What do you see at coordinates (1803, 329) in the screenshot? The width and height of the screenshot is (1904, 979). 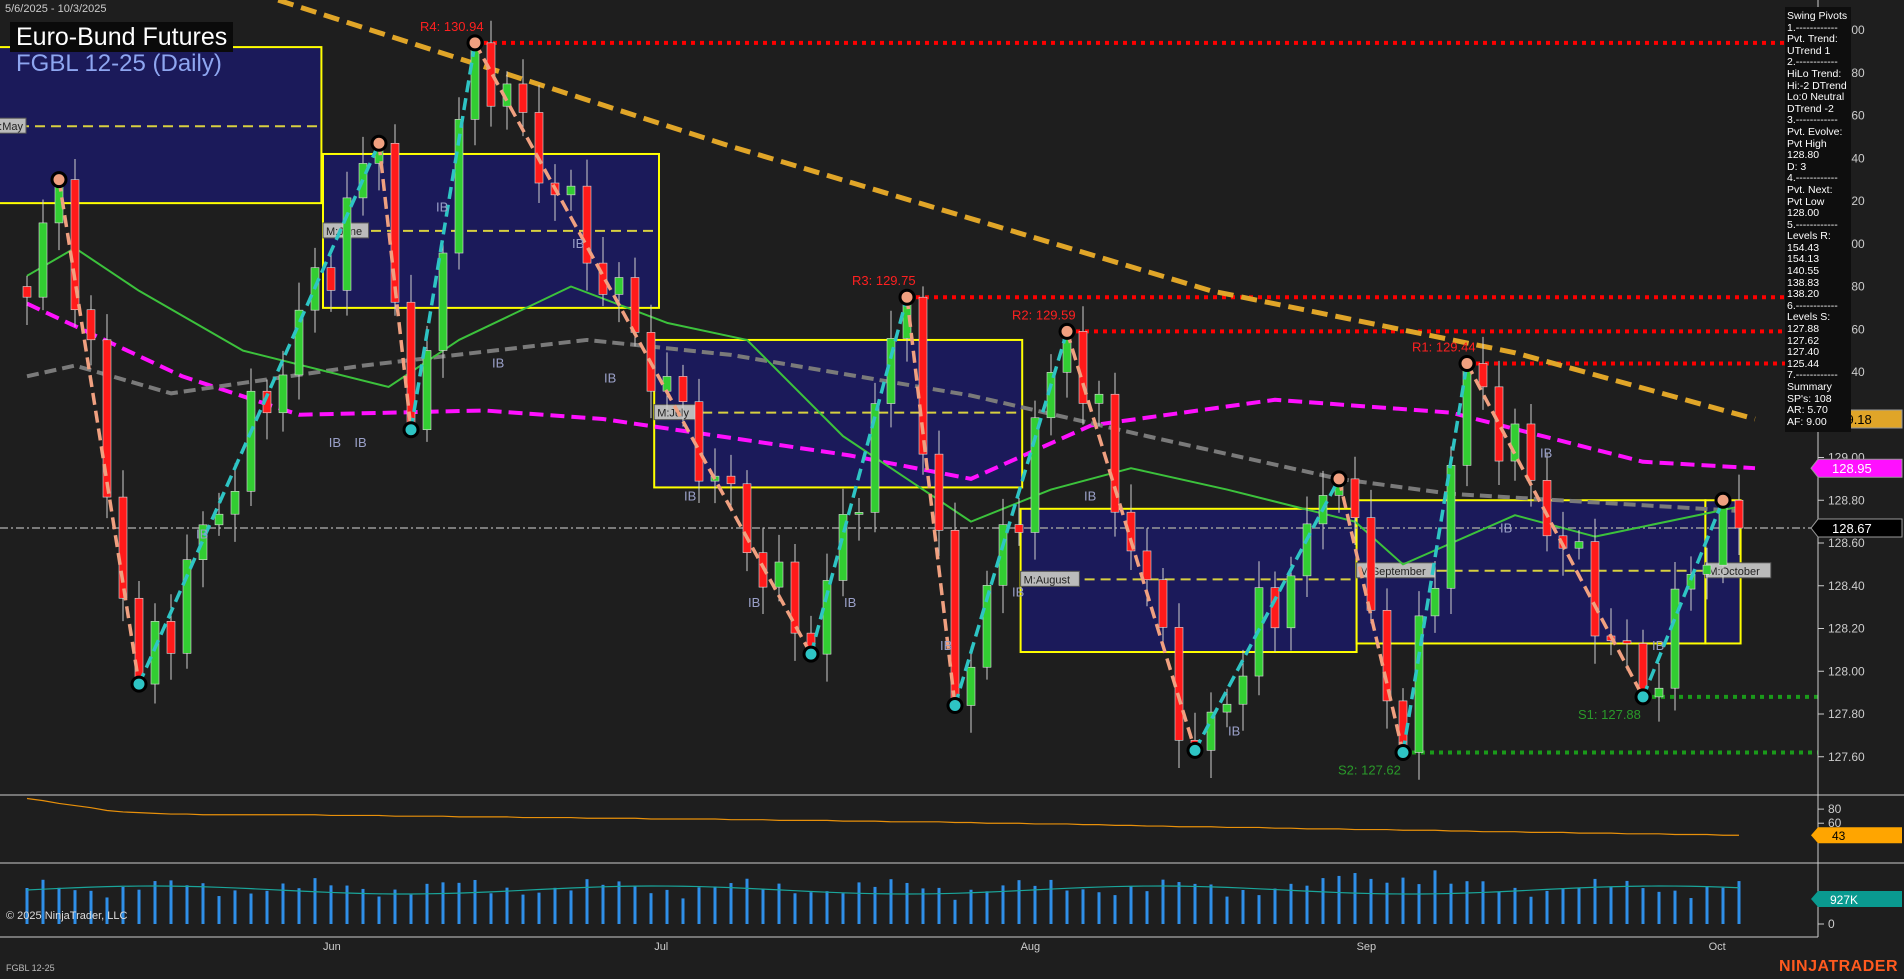 I see `swing-panel-line: 127.88` at bounding box center [1803, 329].